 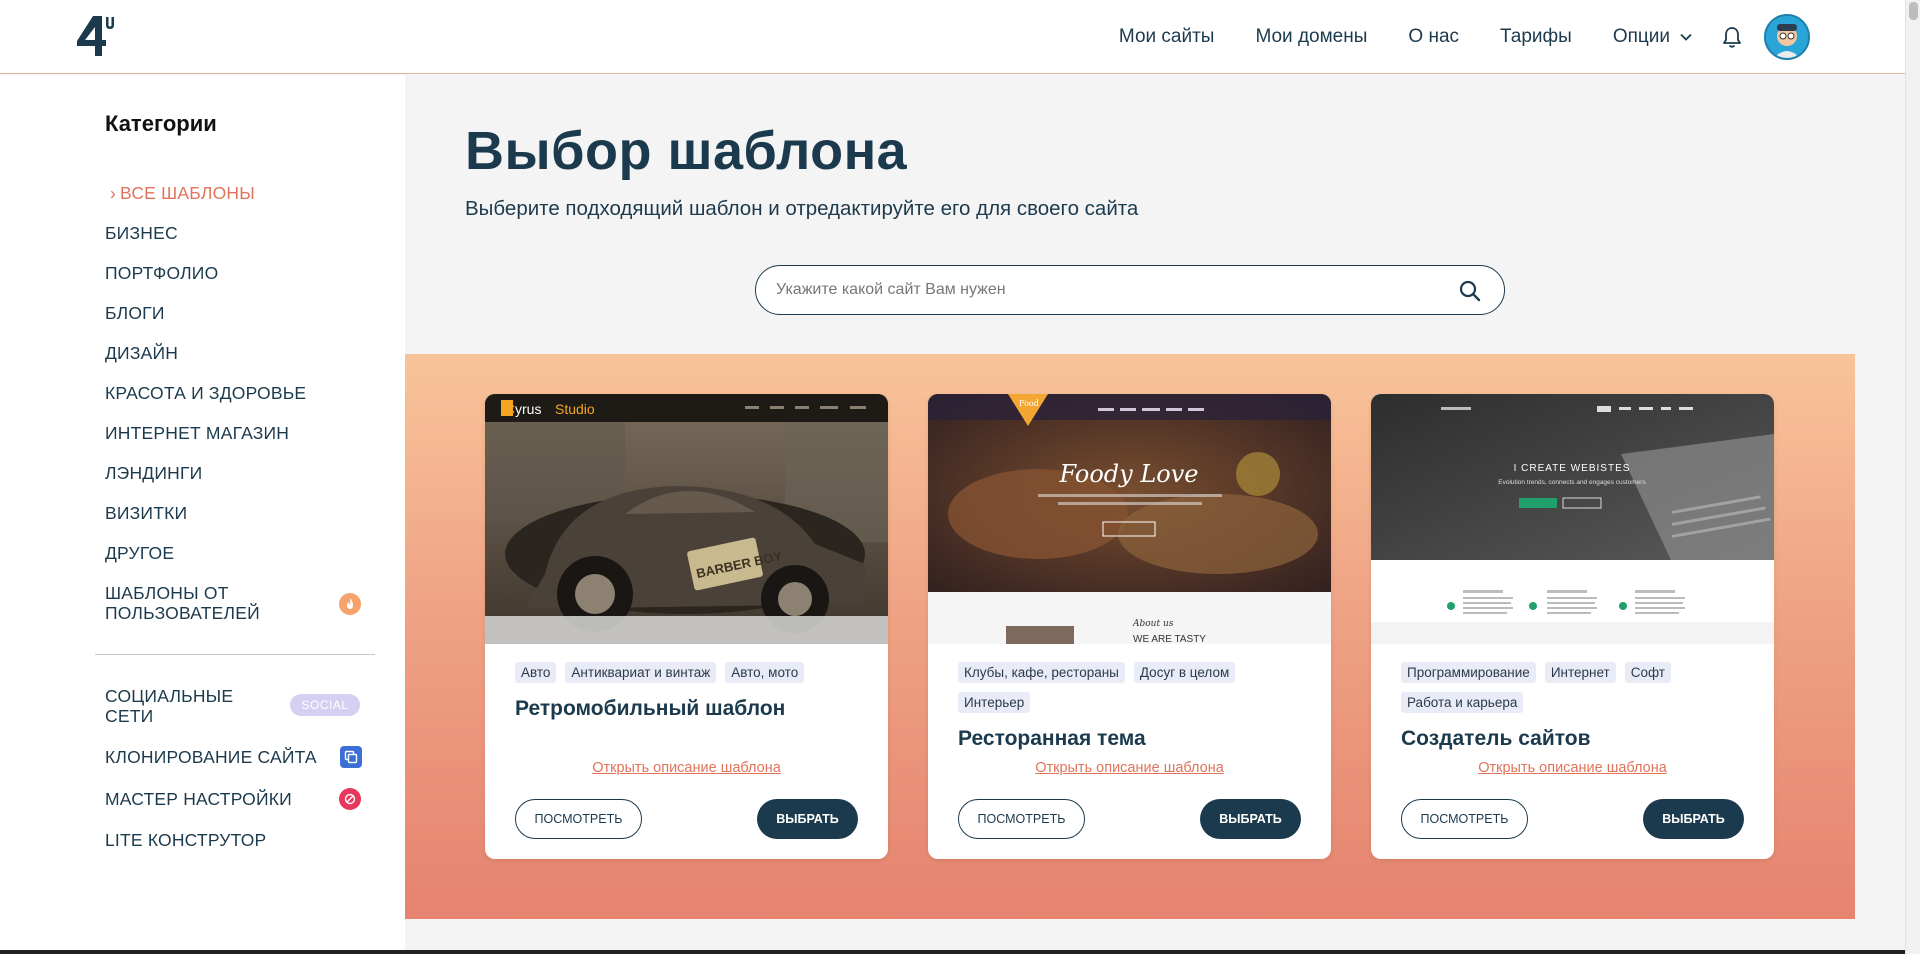 What do you see at coordinates (205, 393) in the screenshot?
I see `sidebar-item-beauty-health: КРАСОТА И ЗДОРОВЬЕ` at bounding box center [205, 393].